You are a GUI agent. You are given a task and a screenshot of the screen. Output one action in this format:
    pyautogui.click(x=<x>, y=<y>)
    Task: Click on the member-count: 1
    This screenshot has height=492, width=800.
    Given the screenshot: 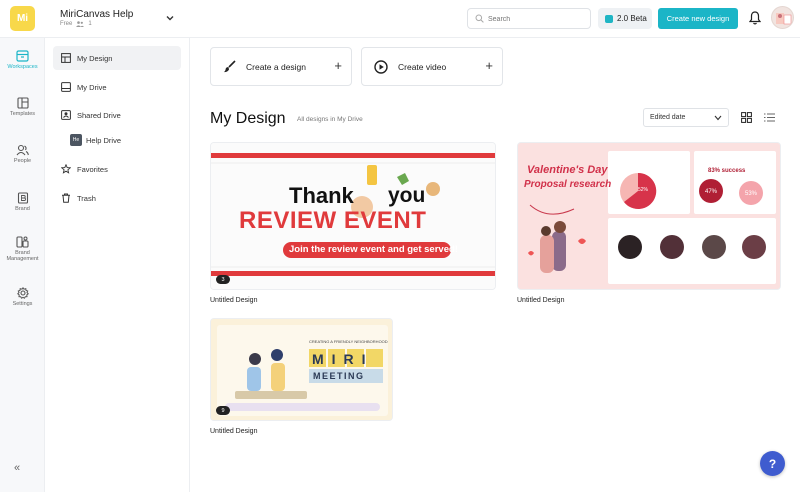 What is the action you would take?
    pyautogui.click(x=90, y=24)
    